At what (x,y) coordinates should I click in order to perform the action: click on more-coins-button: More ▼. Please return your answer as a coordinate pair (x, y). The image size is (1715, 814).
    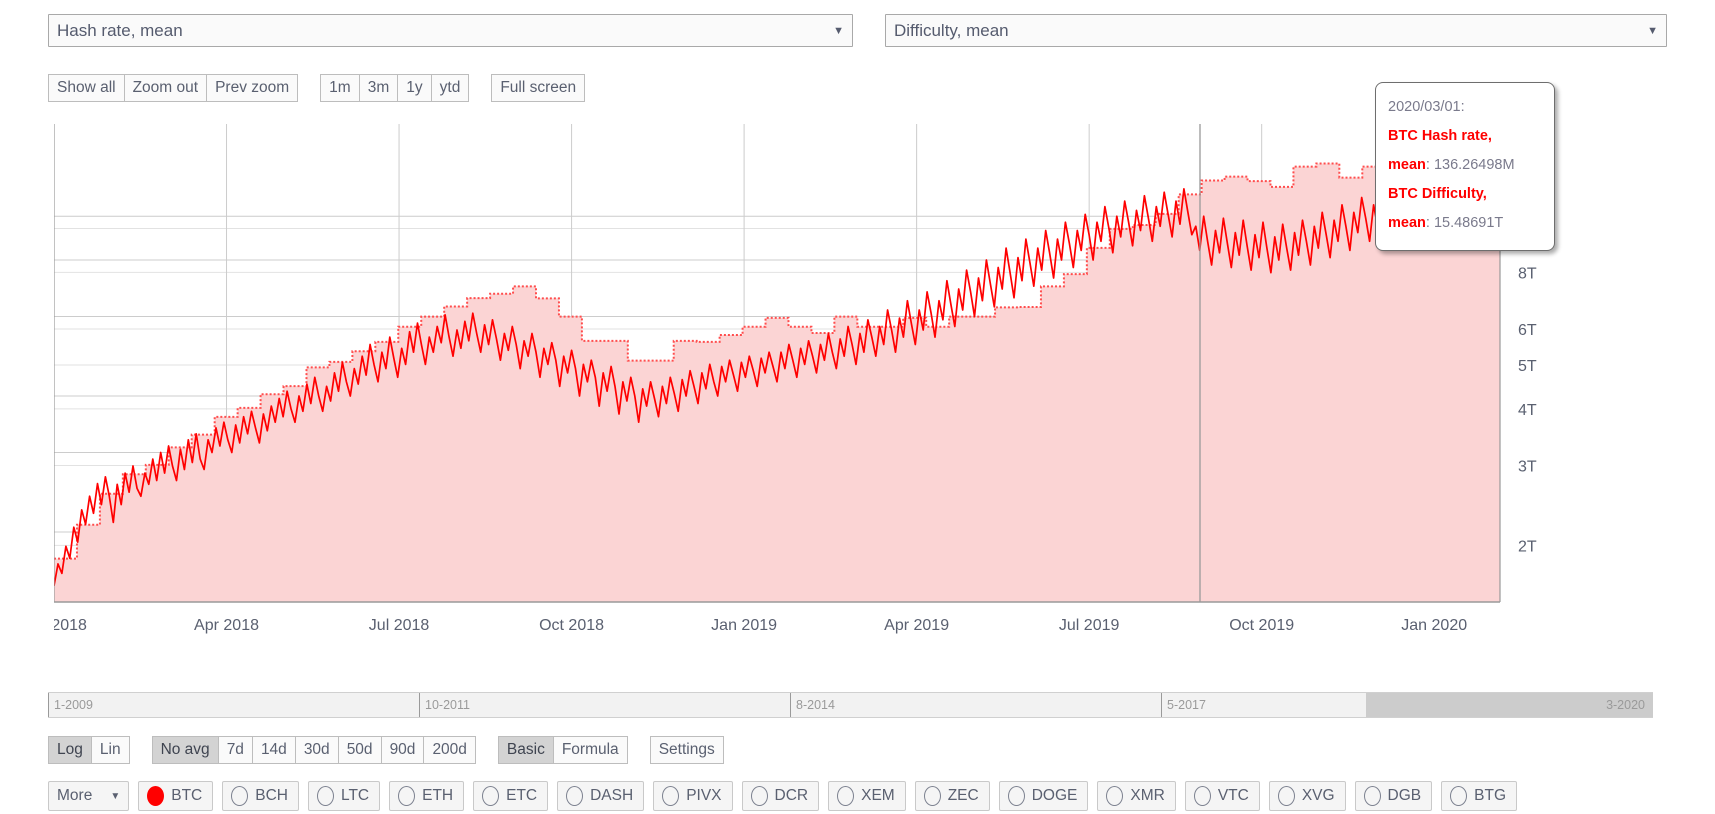
    Looking at the image, I should click on (89, 796).